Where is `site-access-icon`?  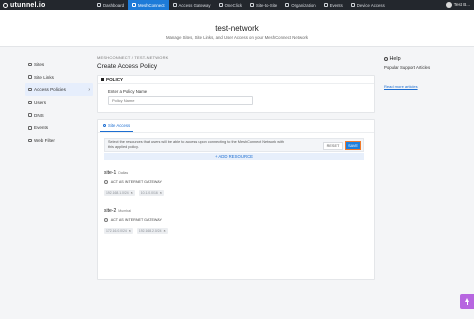
site-access-icon is located at coordinates (104, 125).